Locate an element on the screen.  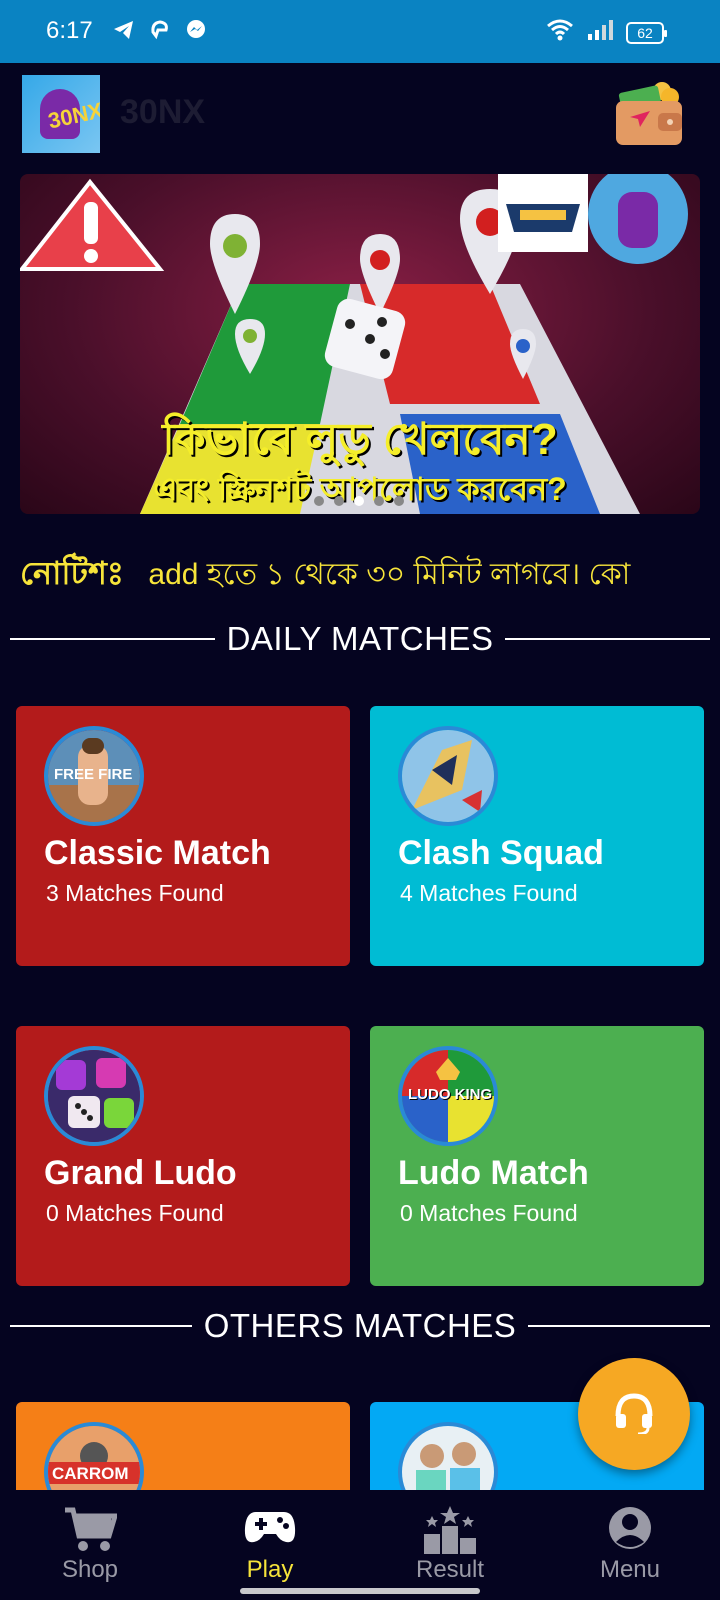
nav-menu: Menu is located at coordinates (630, 1545).